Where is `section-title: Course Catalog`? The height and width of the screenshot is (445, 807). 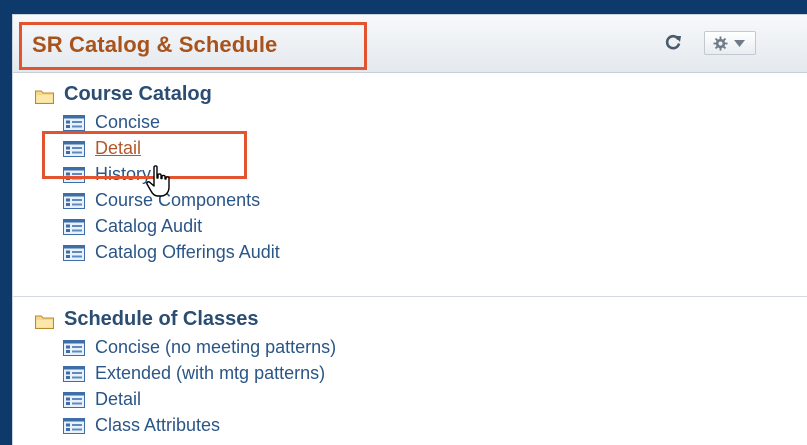
section-title: Course Catalog is located at coordinates (138, 94).